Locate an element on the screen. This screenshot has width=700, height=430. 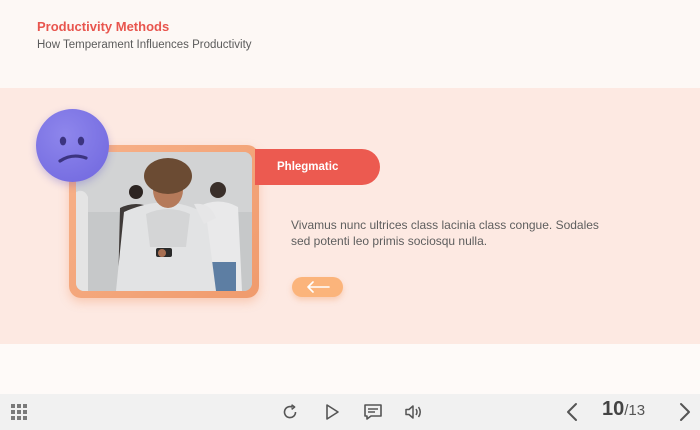
next-slide-button is located at coordinates (685, 412).